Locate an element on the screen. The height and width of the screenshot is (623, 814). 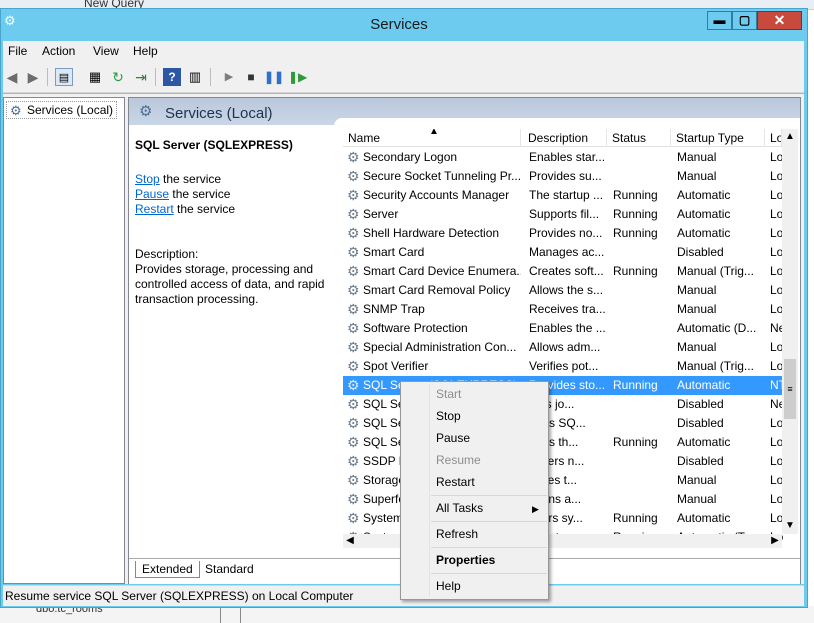
menu-file: File is located at coordinates (17, 51).